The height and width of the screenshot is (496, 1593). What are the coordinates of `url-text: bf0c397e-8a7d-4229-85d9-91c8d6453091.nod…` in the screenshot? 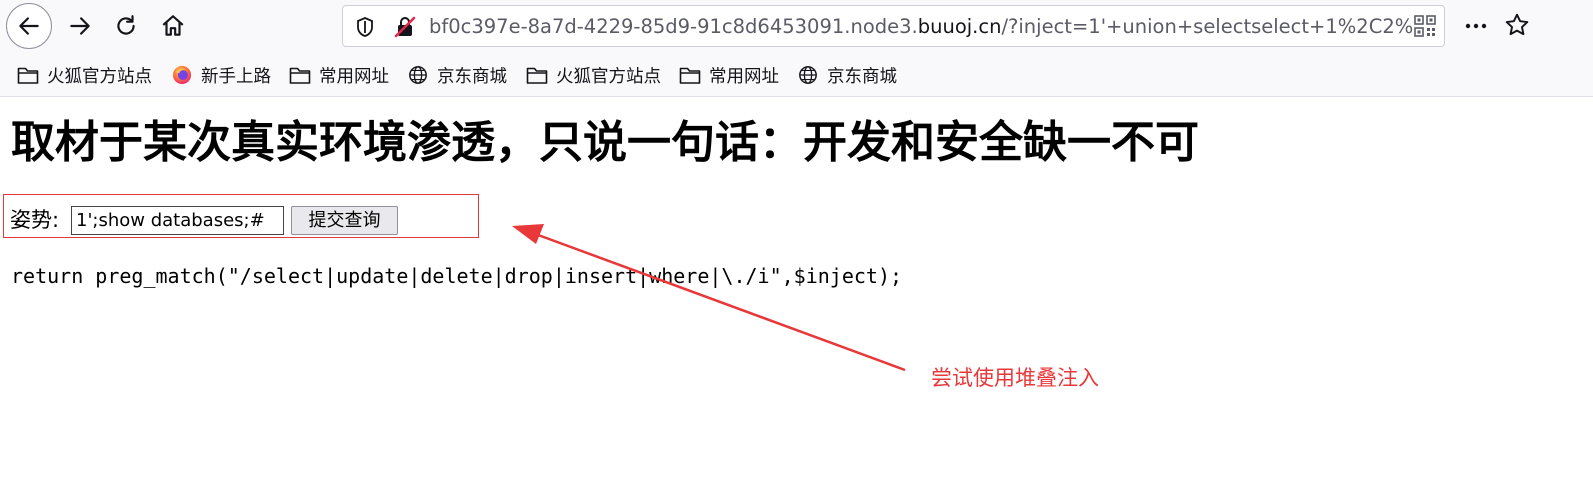 It's located at (921, 27).